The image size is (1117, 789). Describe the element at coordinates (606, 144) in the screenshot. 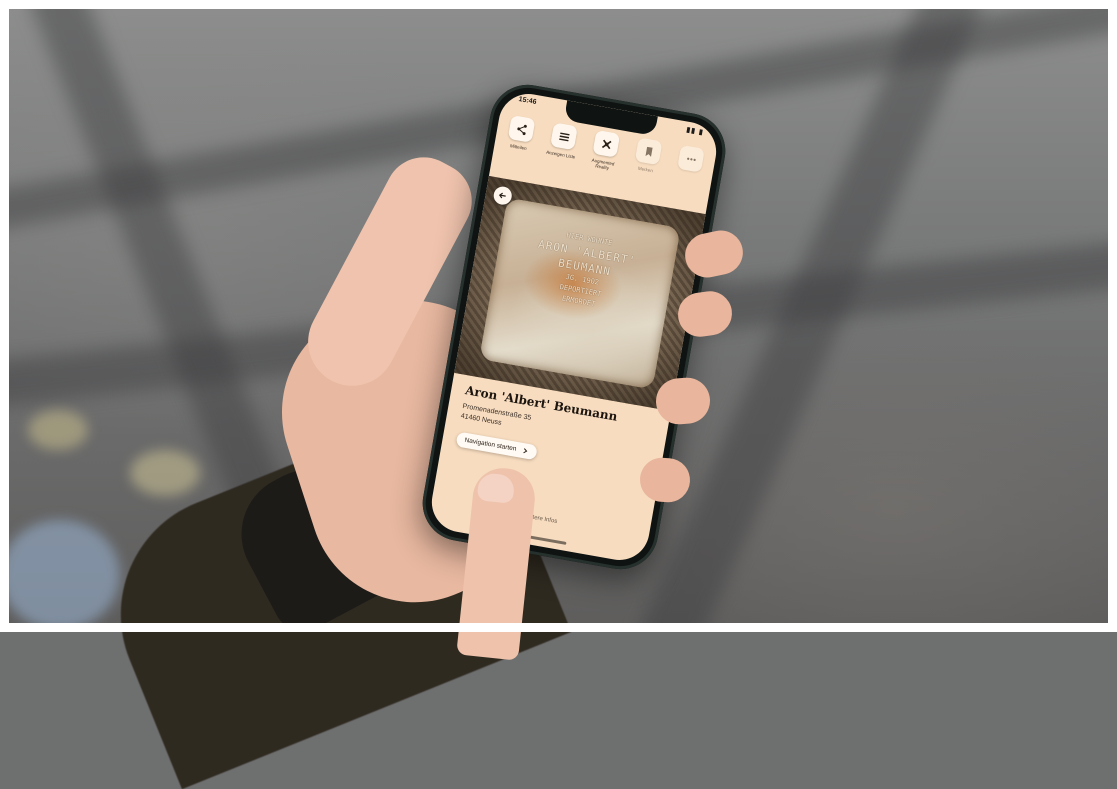

I see `ar-icon` at that location.